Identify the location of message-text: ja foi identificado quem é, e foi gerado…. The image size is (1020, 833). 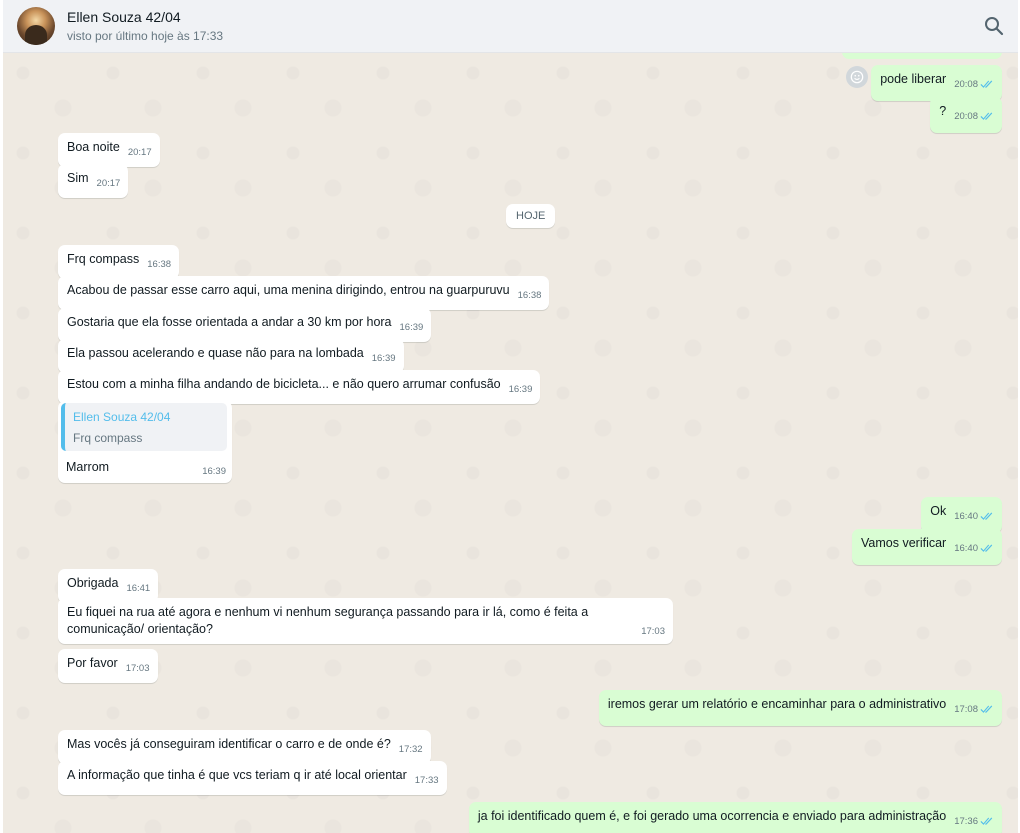
(712, 816).